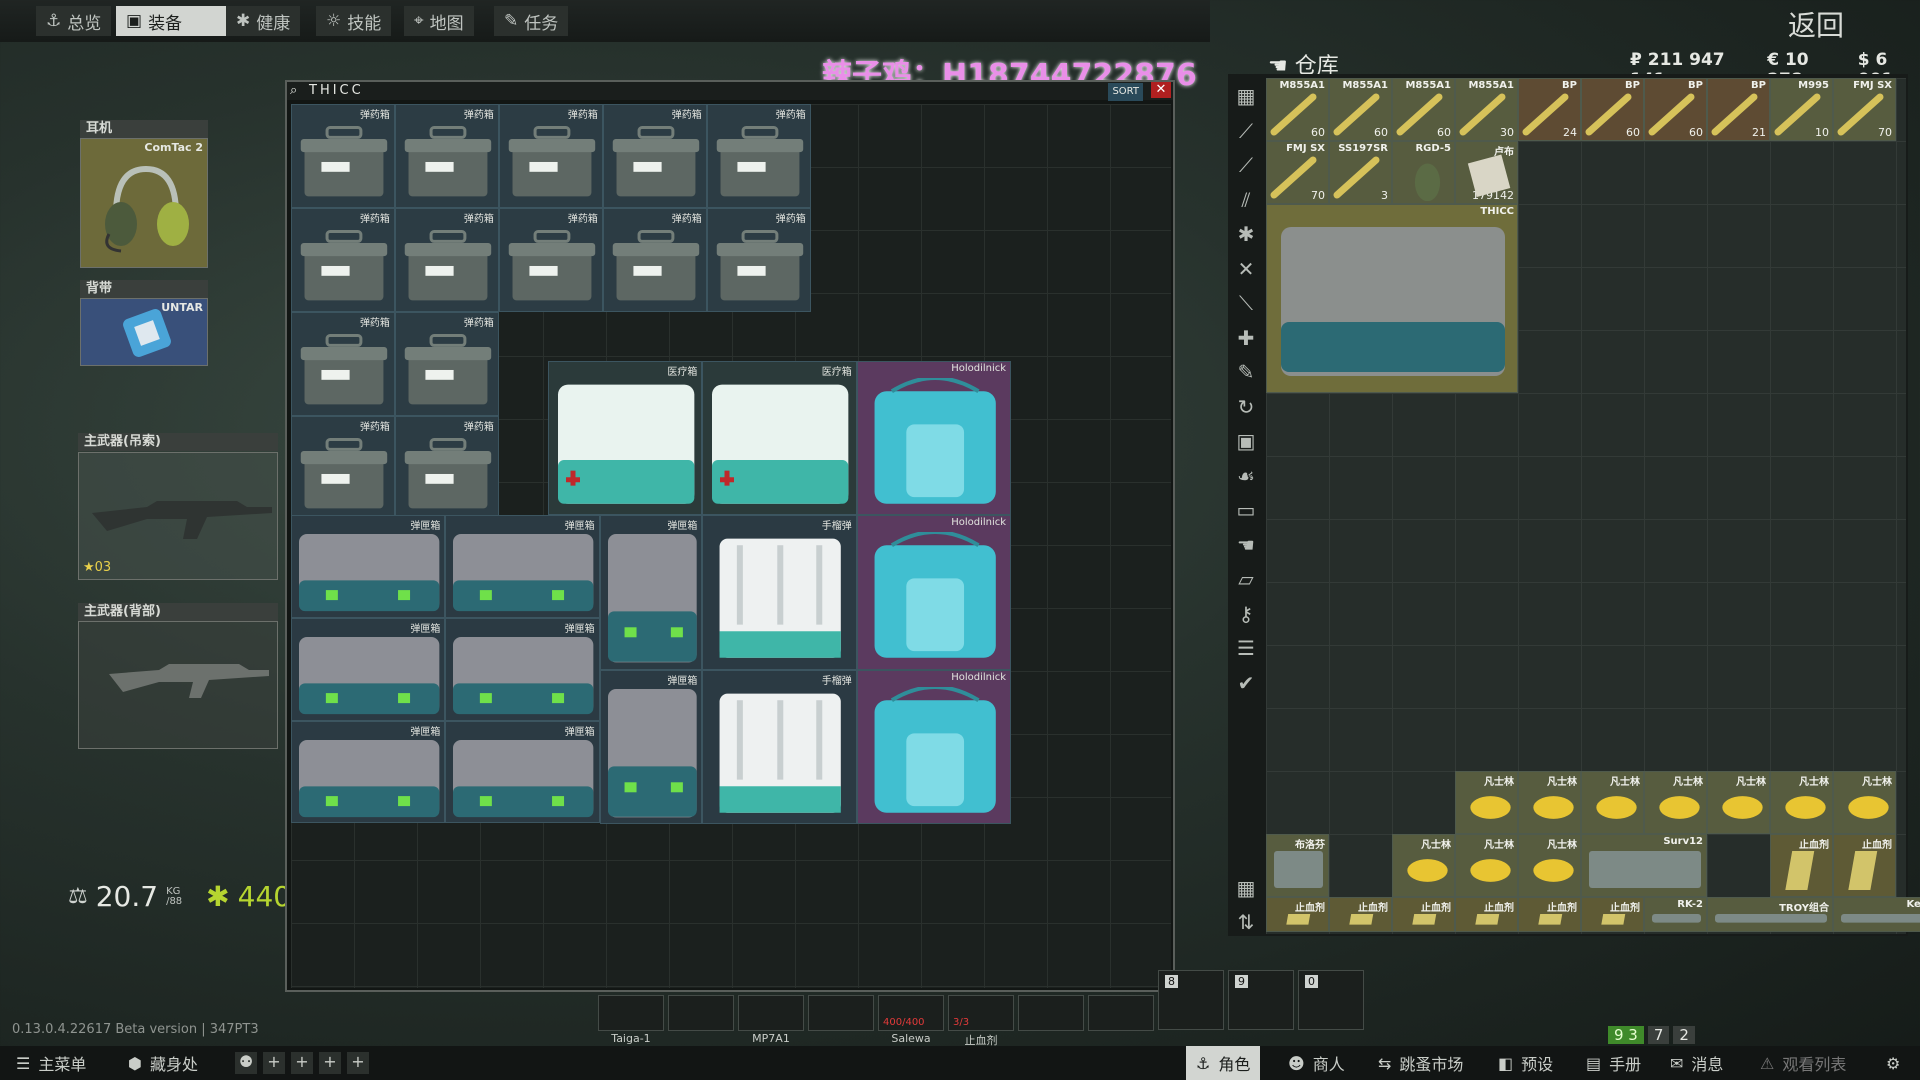 The image size is (1920, 1080). Describe the element at coordinates (1331, 1000) in the screenshot. I see `quick-slot-11: 0` at that location.